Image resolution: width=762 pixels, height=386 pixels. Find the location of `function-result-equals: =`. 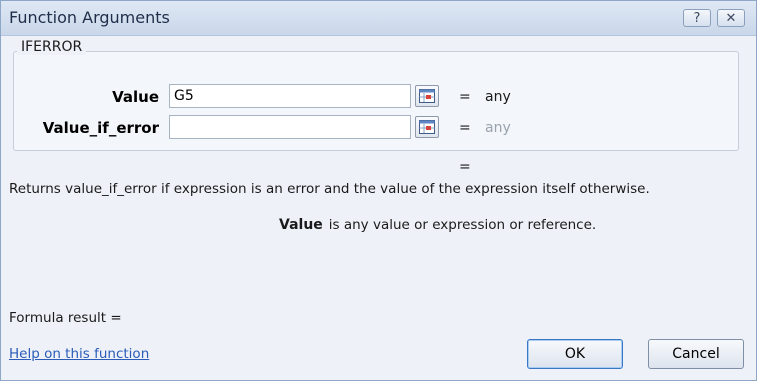

function-result-equals: = is located at coordinates (465, 167).